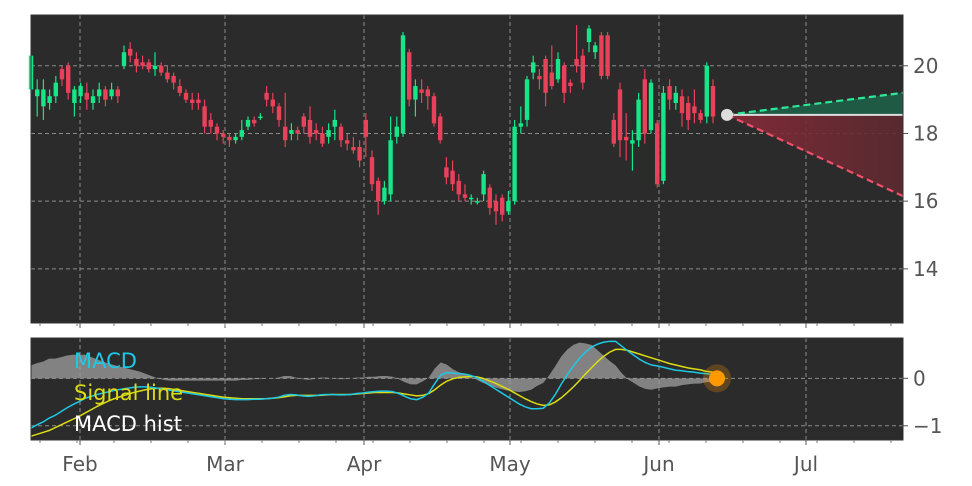 The width and height of the screenshot is (972, 486). What do you see at coordinates (927, 426) in the screenshot?
I see `macd-tick-label: −1` at bounding box center [927, 426].